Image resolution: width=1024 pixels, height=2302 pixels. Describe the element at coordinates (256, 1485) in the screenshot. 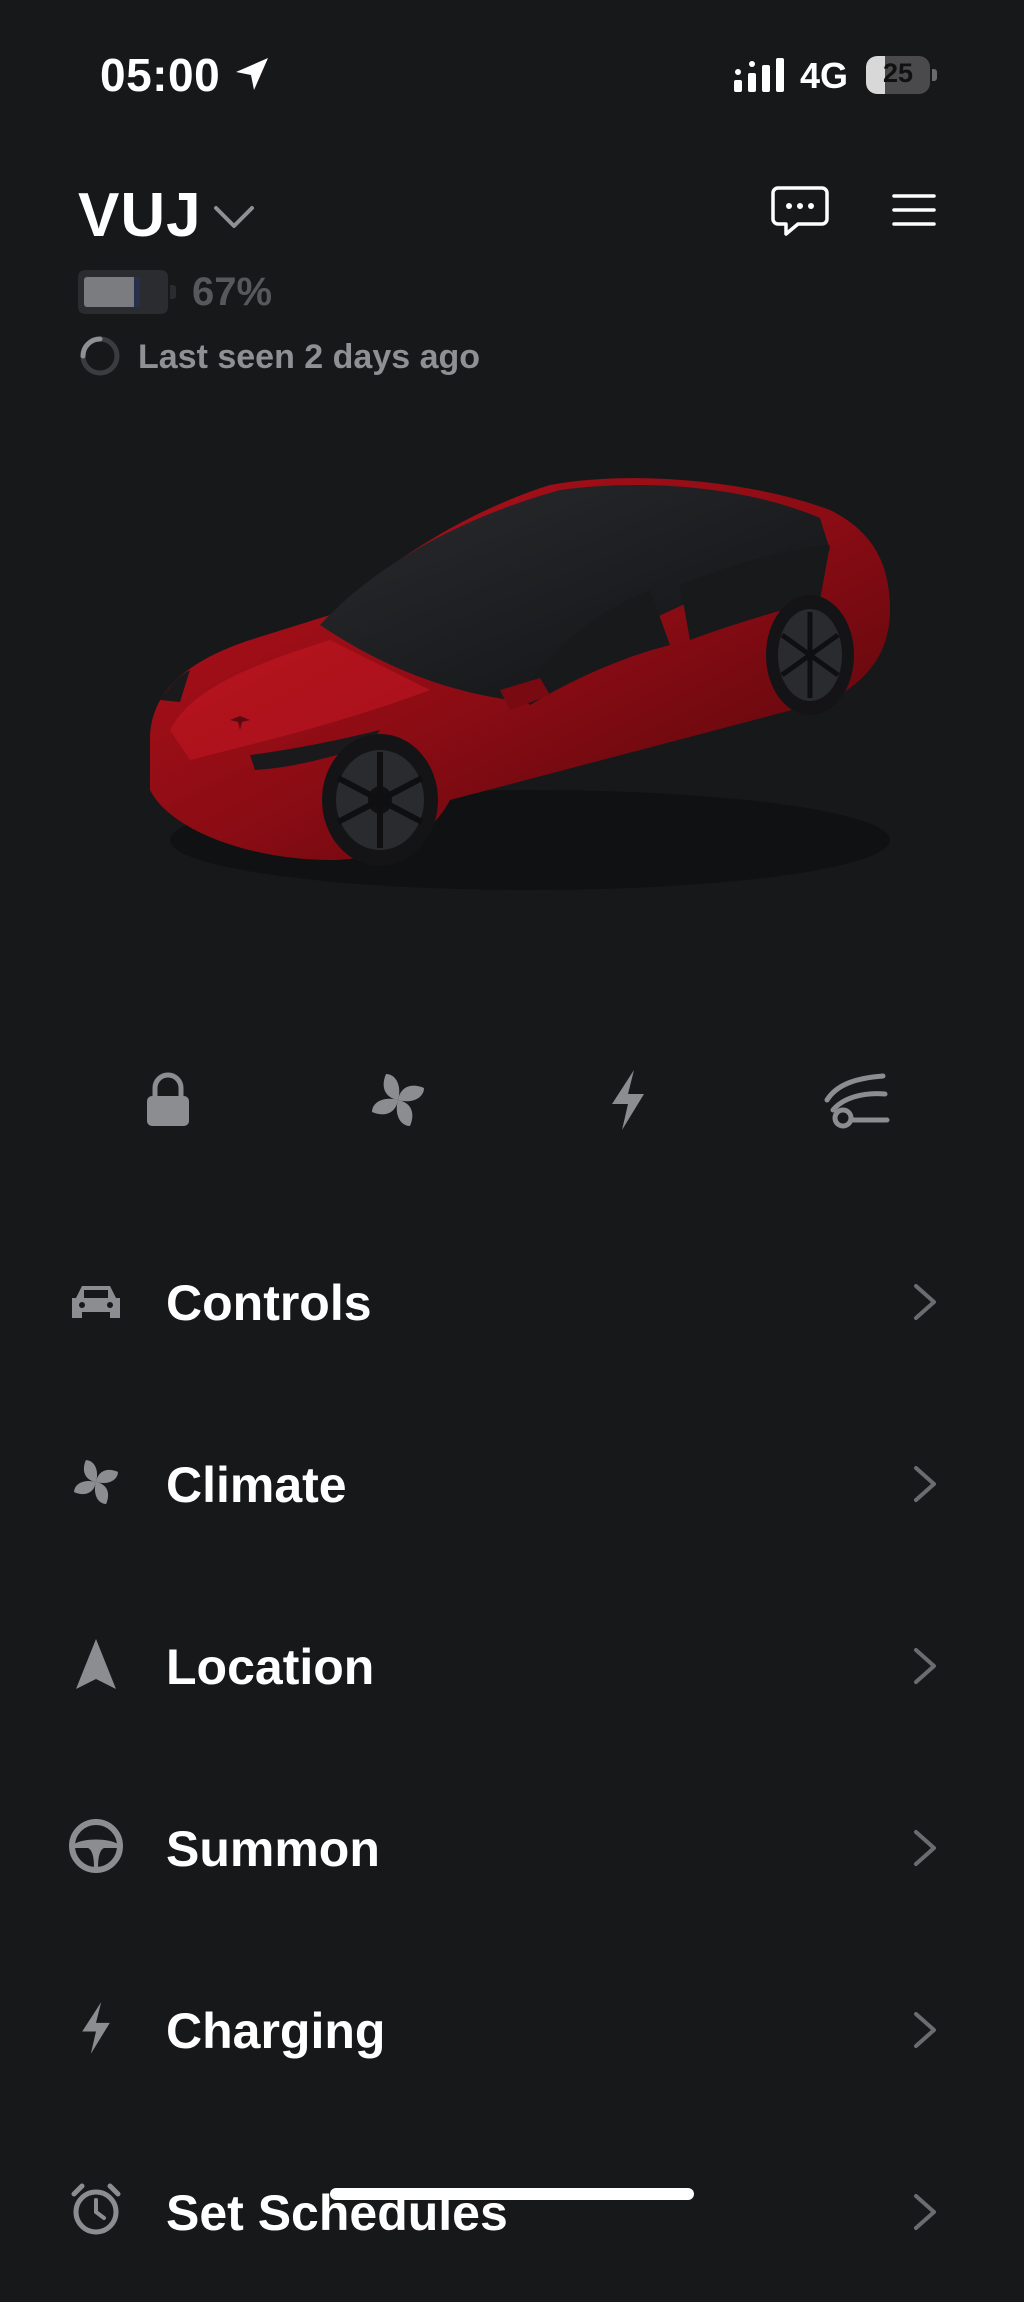

I see `menu-item-label: Climate` at that location.